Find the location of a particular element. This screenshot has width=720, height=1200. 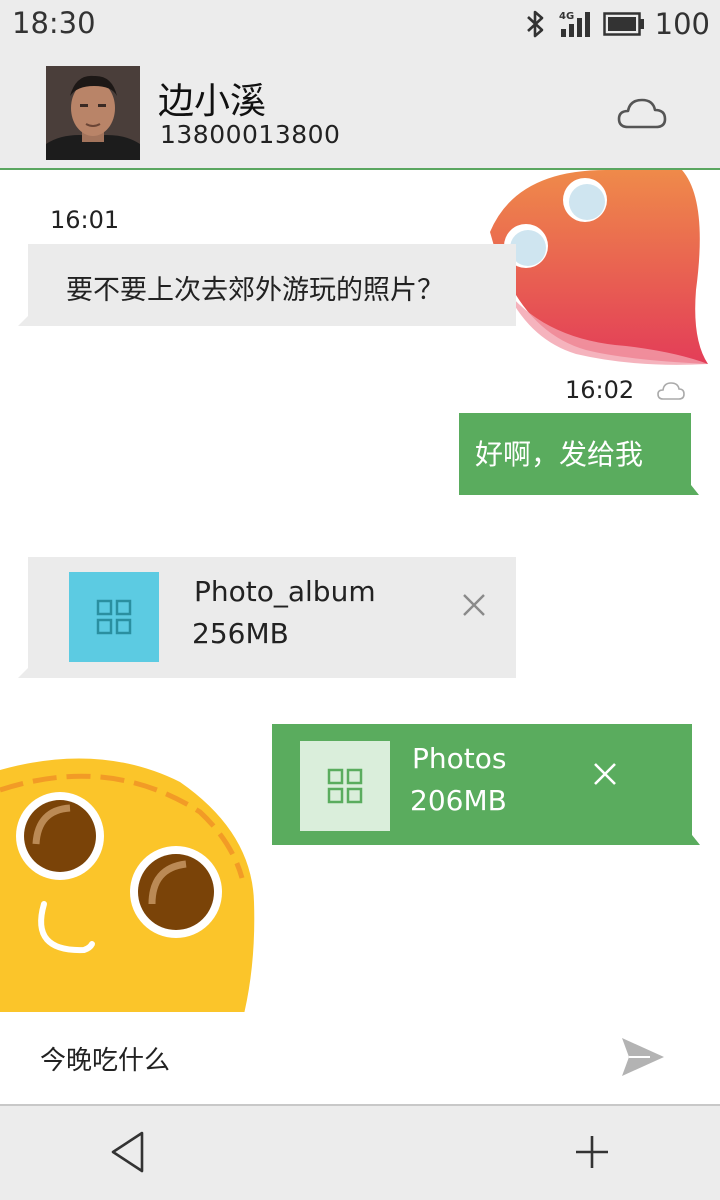

bluetooth-icon is located at coordinates (534, 24).